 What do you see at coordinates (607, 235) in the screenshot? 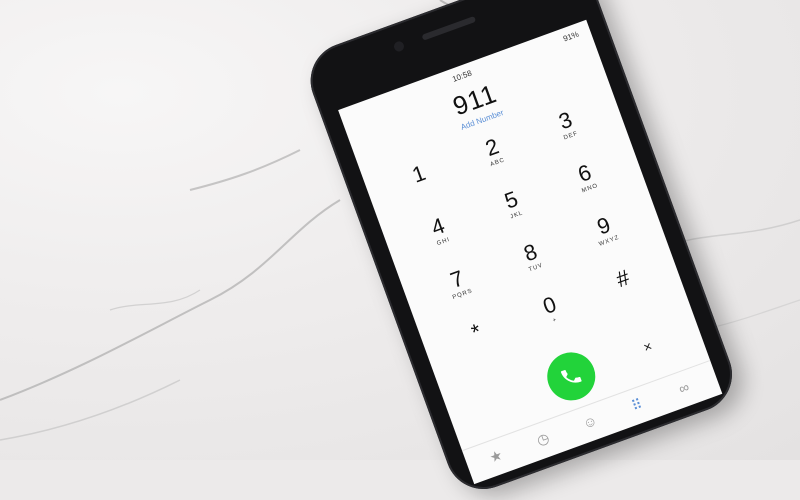
I see `key-9: 9 WXYZ` at bounding box center [607, 235].